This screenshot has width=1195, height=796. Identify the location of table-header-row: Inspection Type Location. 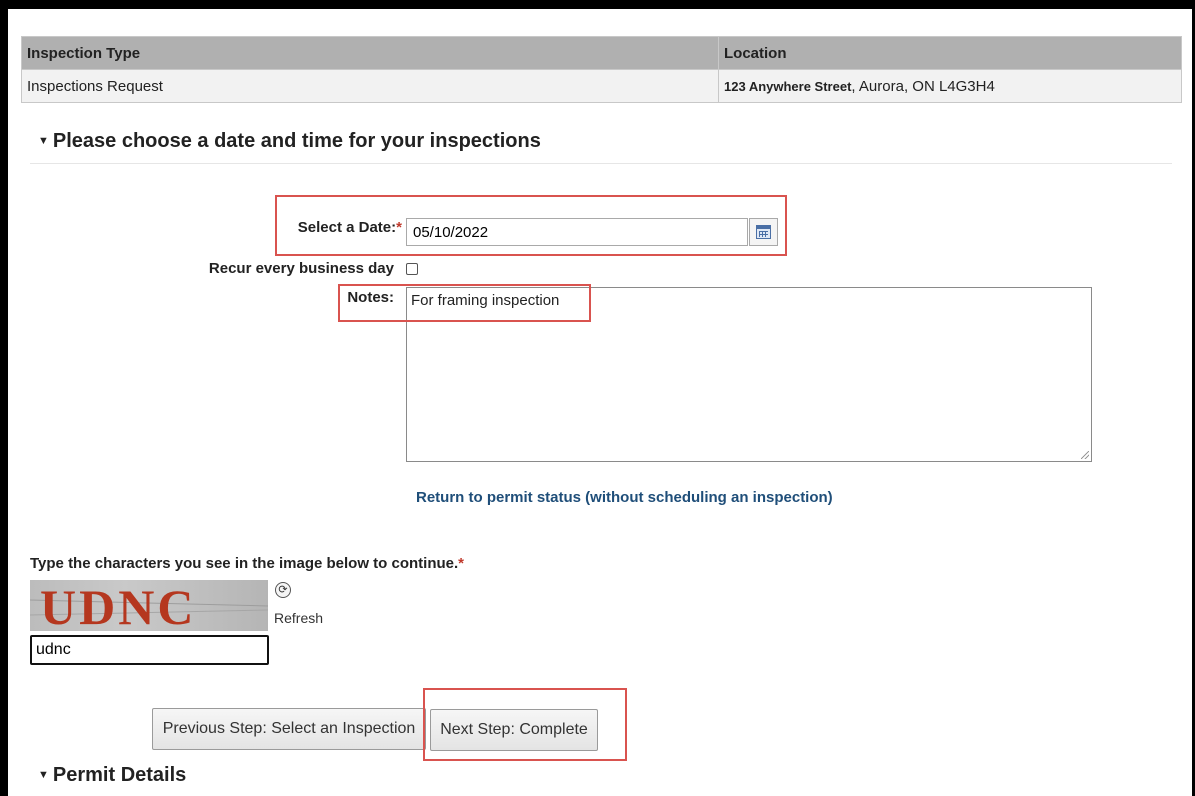
(601, 53).